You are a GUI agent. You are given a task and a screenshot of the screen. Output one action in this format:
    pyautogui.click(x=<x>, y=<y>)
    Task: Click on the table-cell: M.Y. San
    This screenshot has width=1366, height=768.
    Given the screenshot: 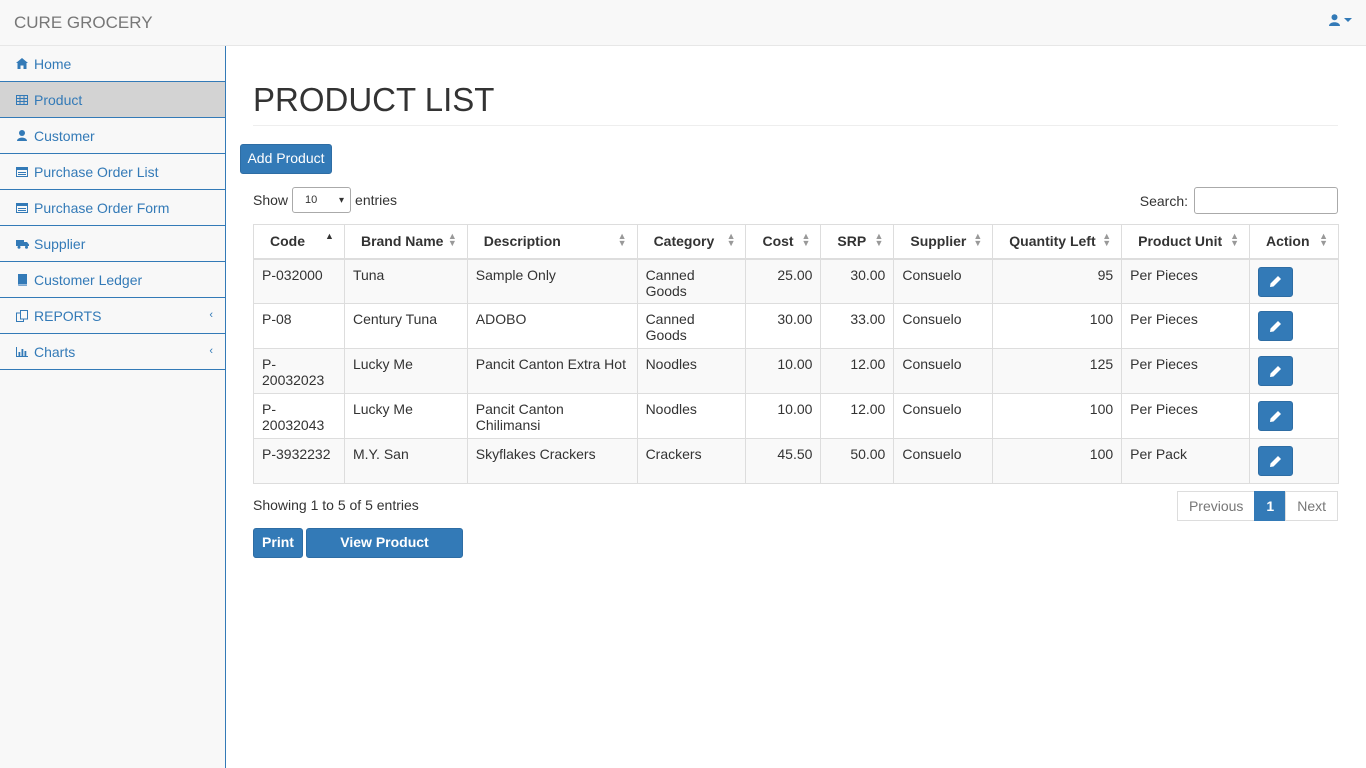 What is the action you would take?
    pyautogui.click(x=405, y=461)
    